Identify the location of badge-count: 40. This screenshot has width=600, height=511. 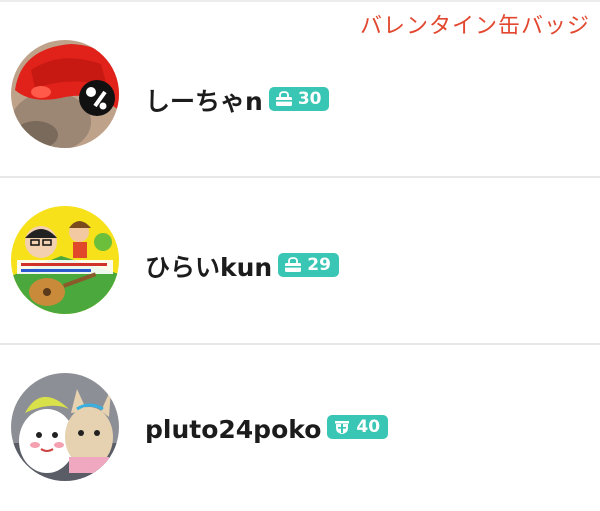
(358, 427).